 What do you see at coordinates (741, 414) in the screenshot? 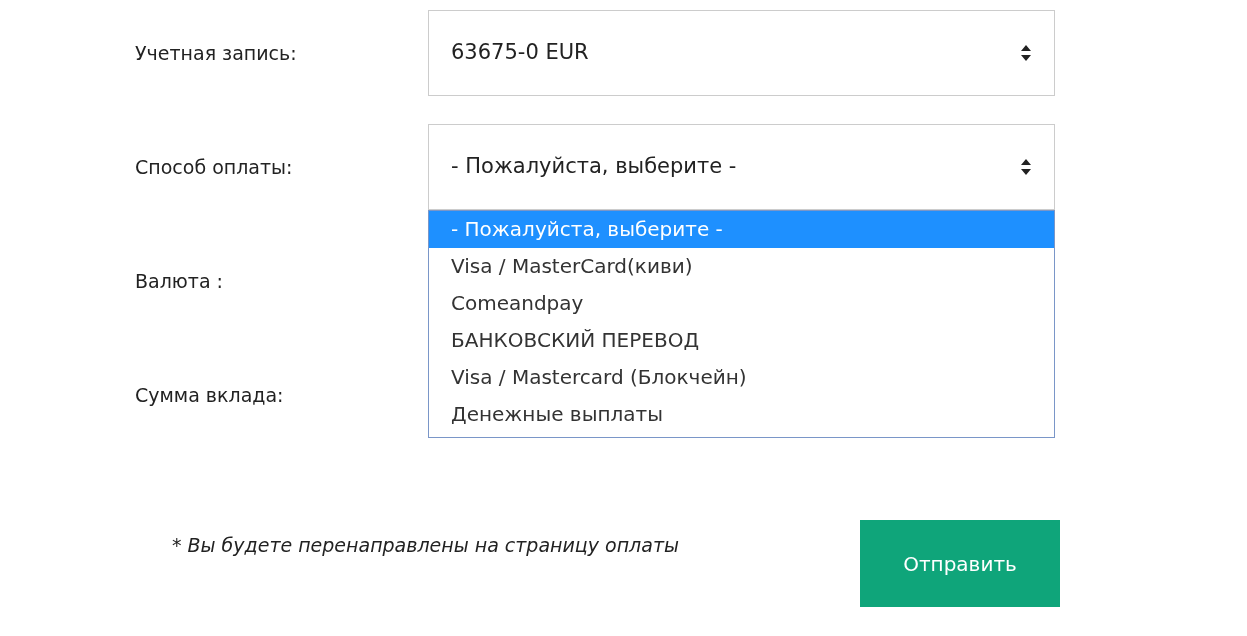
I see `dropdown-option: Денежные выплаты` at bounding box center [741, 414].